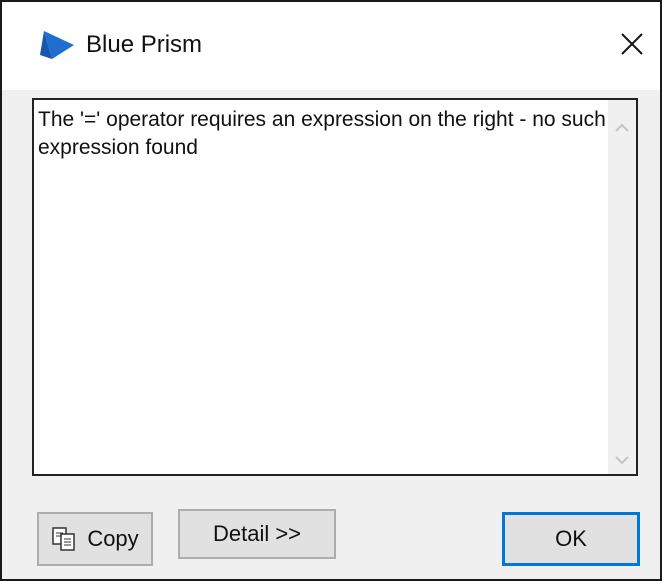 This screenshot has height=581, width=662. Describe the element at coordinates (632, 44) in the screenshot. I see `close-icon` at that location.